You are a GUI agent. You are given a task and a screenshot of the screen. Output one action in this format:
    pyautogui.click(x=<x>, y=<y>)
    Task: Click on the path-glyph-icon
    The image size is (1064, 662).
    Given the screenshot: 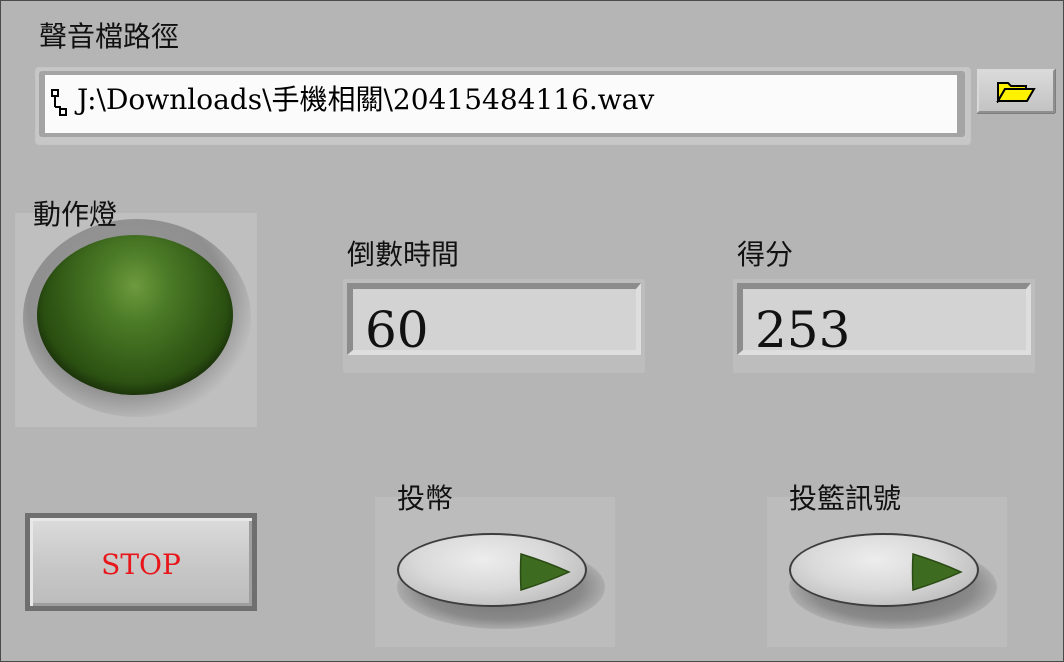 What is the action you would take?
    pyautogui.click(x=59, y=102)
    